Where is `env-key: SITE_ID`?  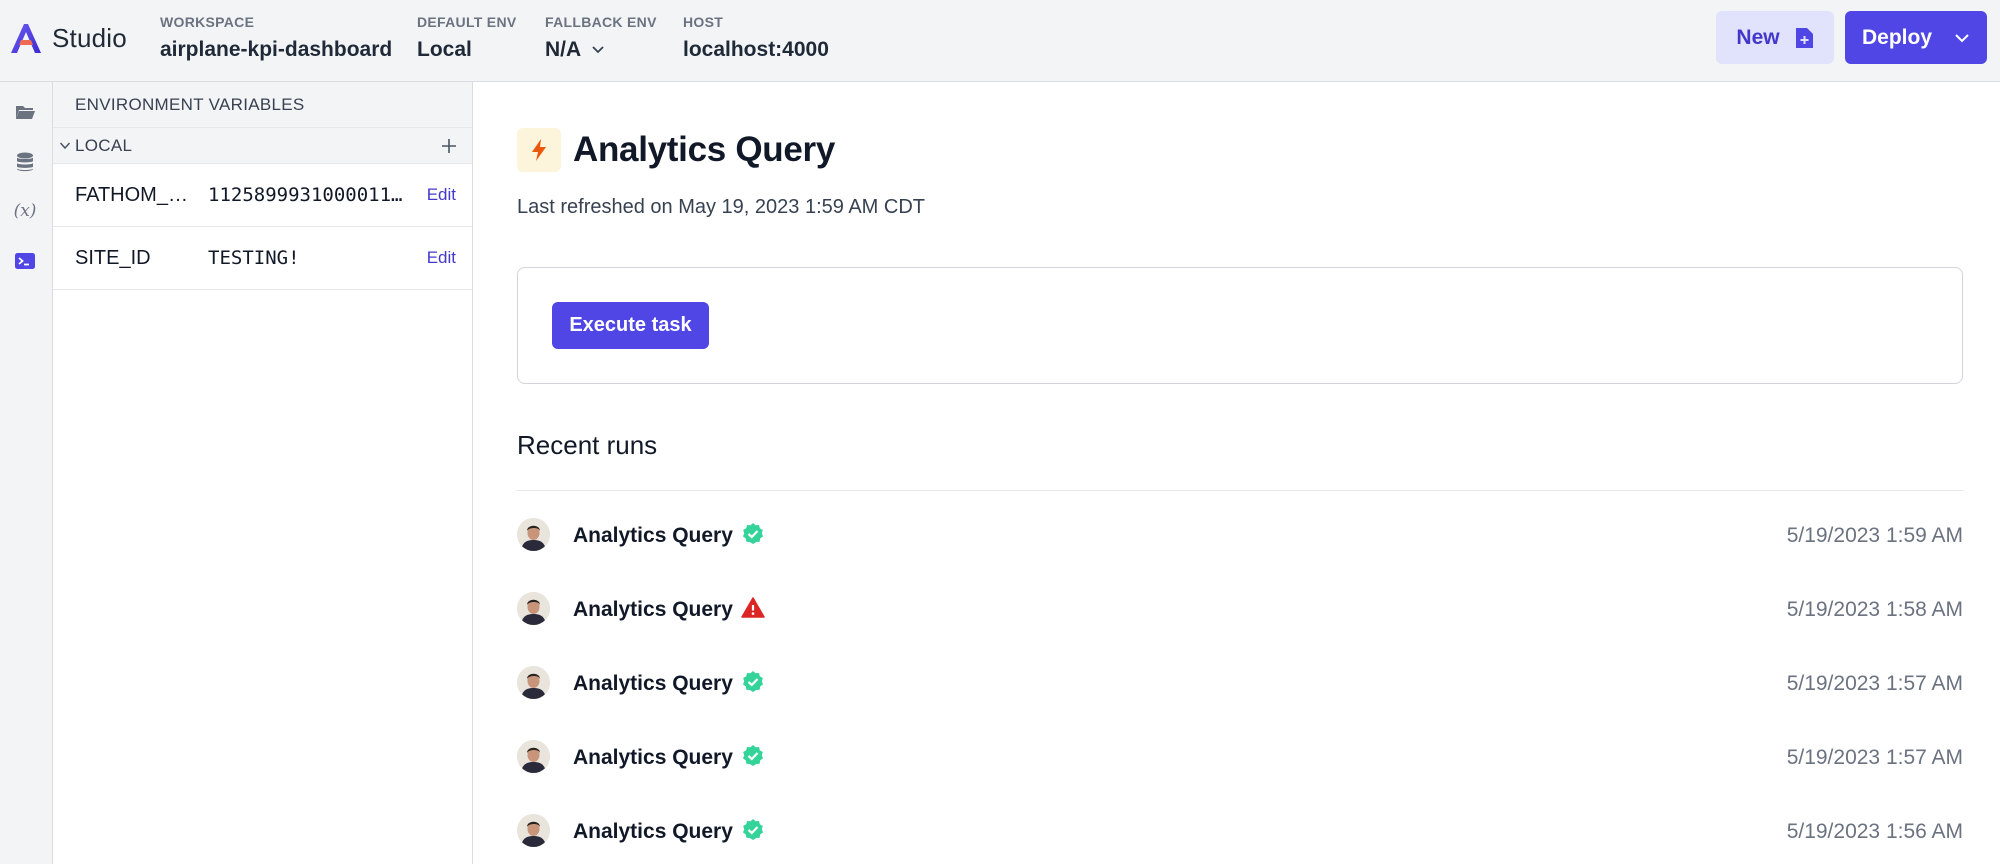 env-key: SITE_ID is located at coordinates (113, 257).